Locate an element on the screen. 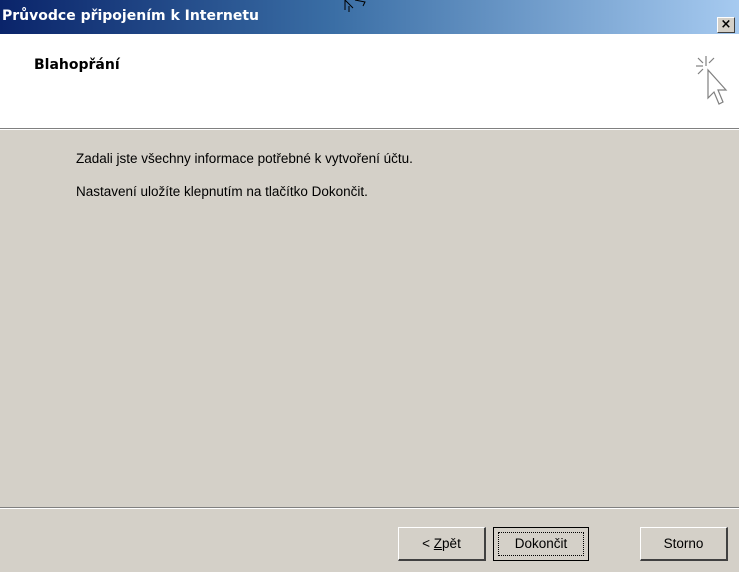  back-button-mnemonic: Z is located at coordinates (438, 543).